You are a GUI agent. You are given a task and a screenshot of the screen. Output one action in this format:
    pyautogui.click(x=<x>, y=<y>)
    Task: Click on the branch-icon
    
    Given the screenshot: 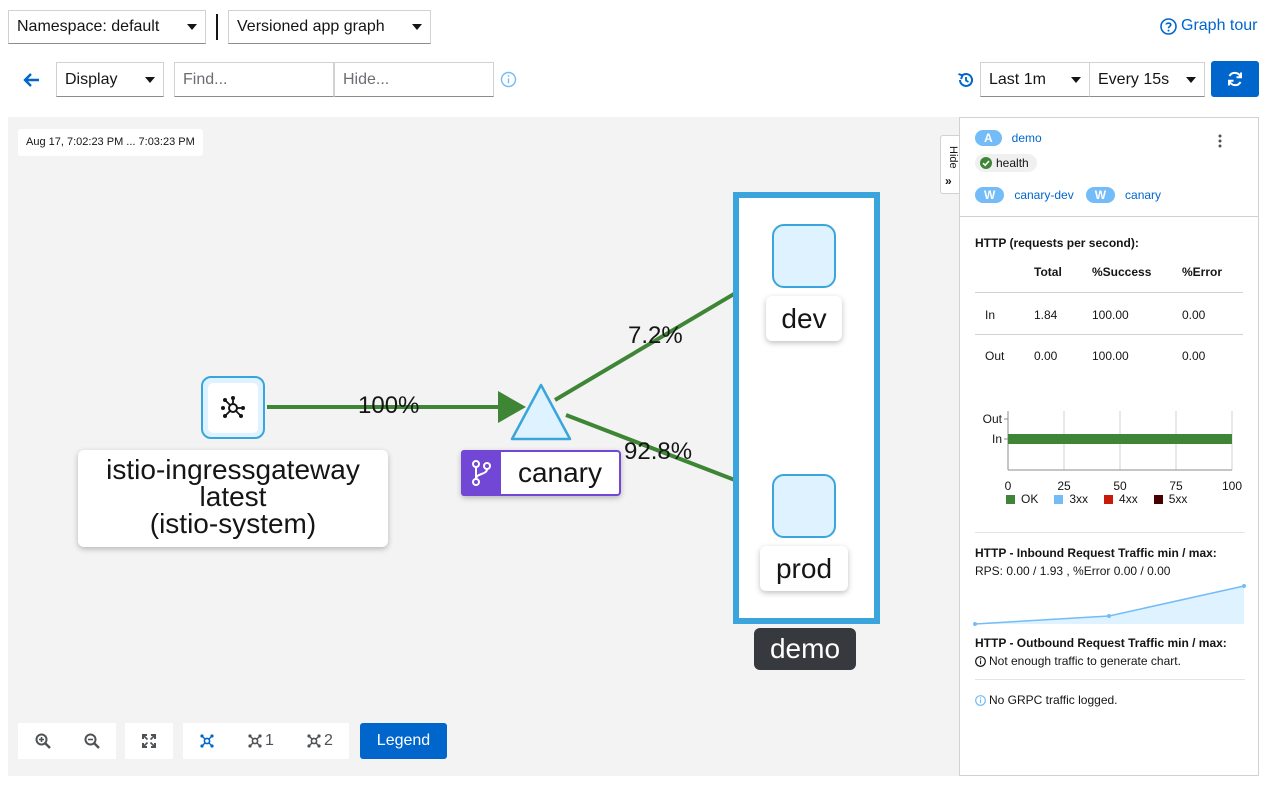 What is the action you would take?
    pyautogui.click(x=481, y=473)
    